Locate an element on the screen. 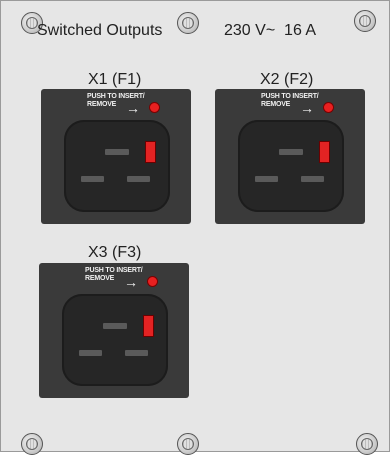 The image size is (390, 455). outlet-x2: PUSH TO INSERT/ REMOVE → is located at coordinates (290, 156).